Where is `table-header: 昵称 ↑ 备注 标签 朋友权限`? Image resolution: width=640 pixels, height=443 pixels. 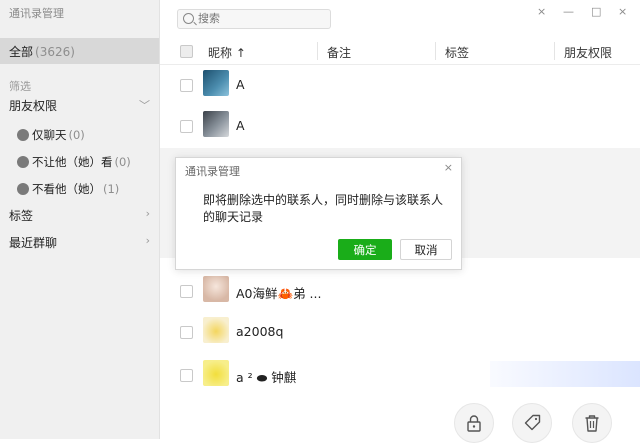 table-header: 昵称 ↑ 备注 标签 朋友权限 is located at coordinates (400, 51).